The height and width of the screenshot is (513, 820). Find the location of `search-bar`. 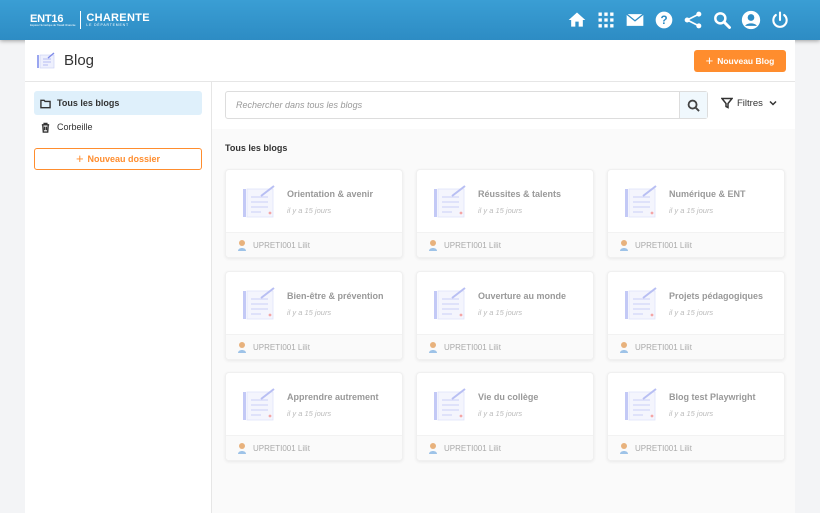

search-bar is located at coordinates (466, 105).